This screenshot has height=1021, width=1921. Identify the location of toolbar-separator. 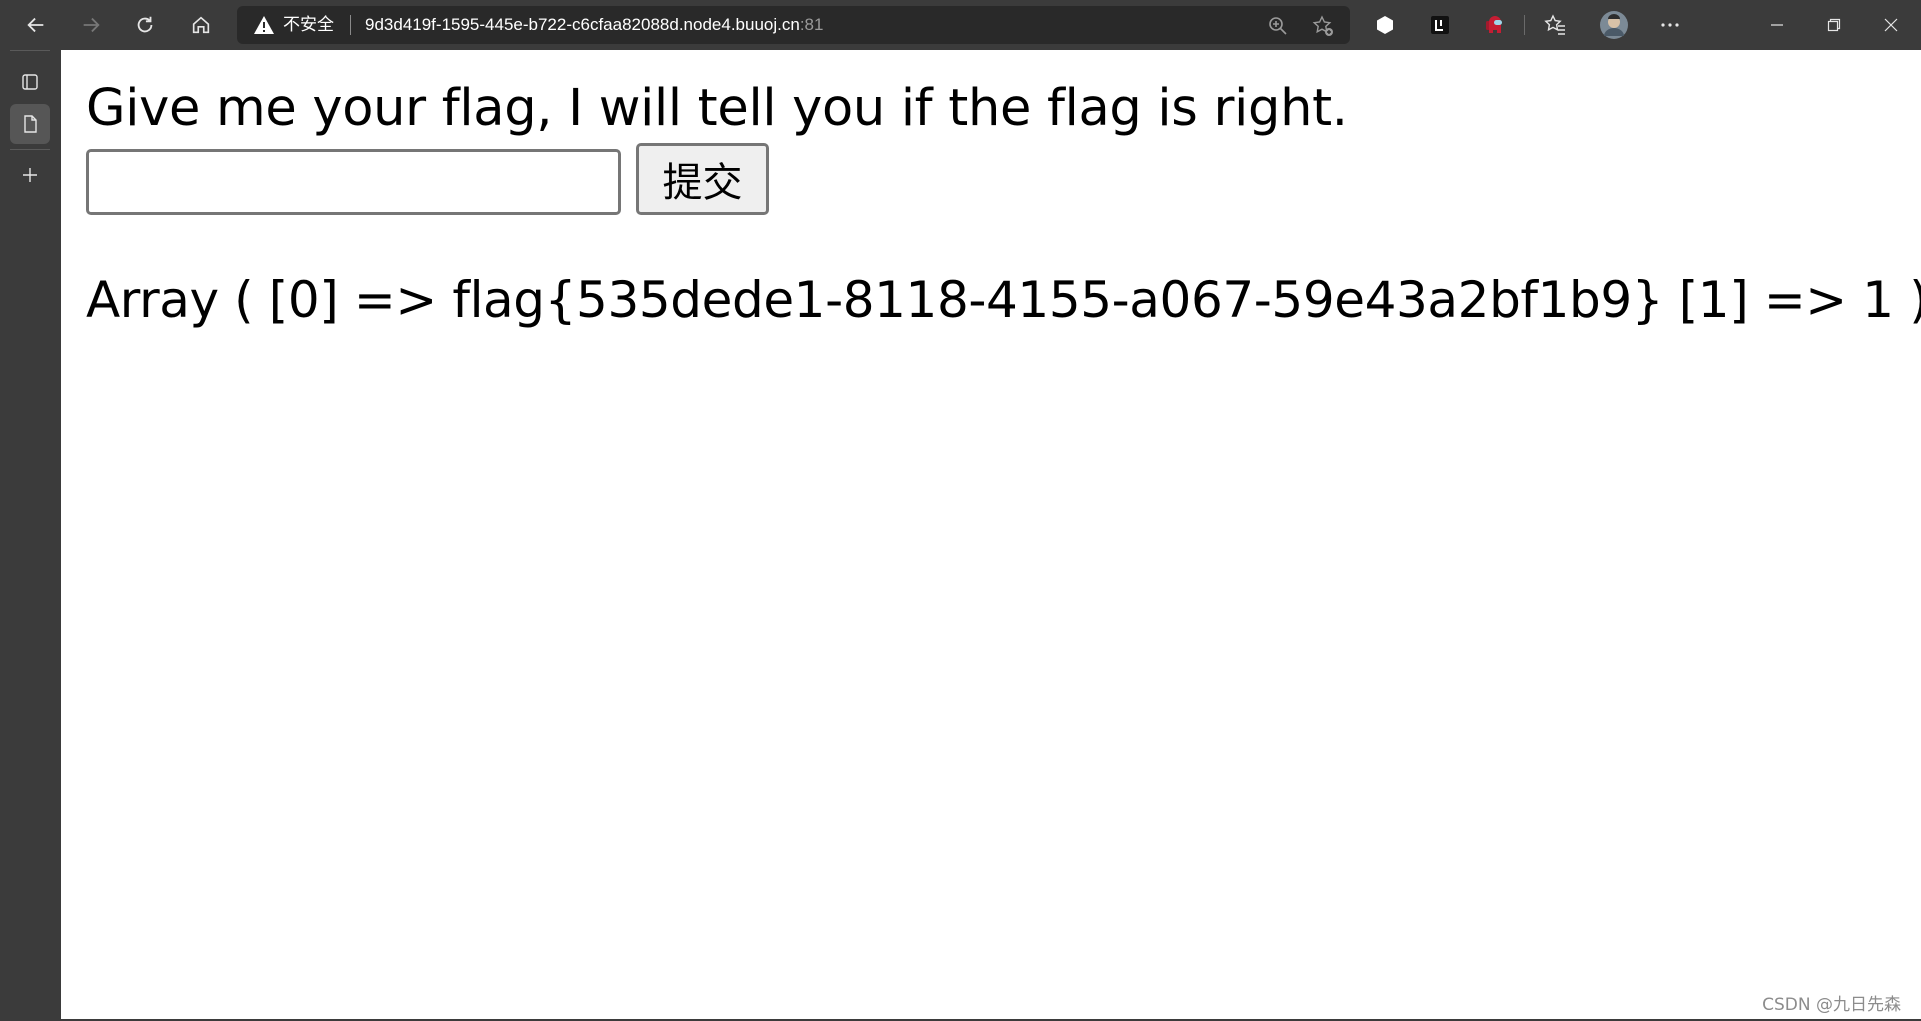
(1524, 25).